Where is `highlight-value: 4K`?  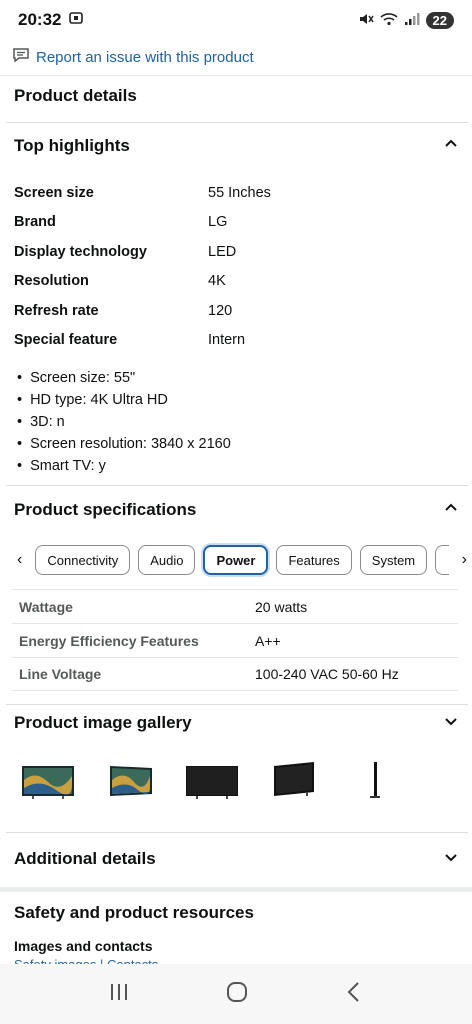
highlight-value: 4K is located at coordinates (217, 281).